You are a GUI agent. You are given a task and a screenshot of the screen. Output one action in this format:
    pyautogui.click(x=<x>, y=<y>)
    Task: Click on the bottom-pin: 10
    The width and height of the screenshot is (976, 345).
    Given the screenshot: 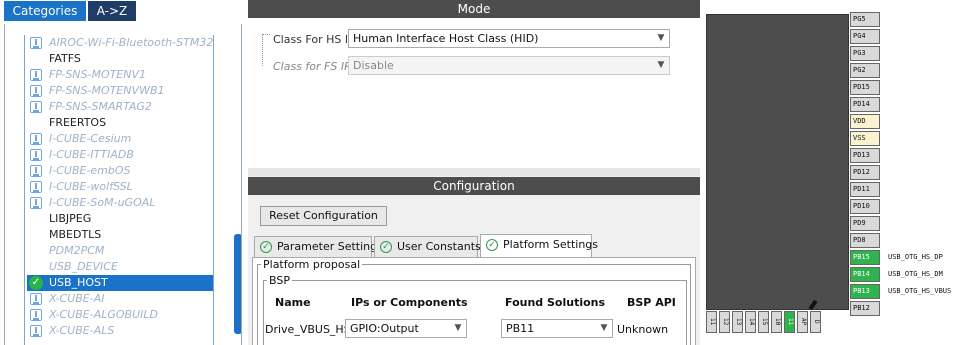 What is the action you would take?
    pyautogui.click(x=776, y=322)
    